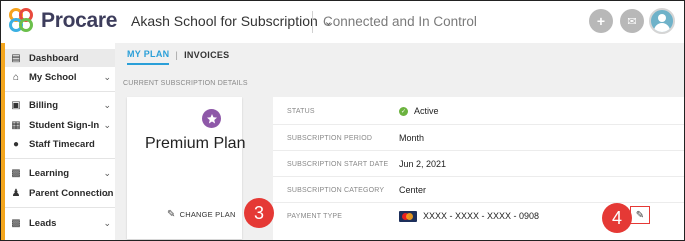 The image size is (685, 241). I want to click on status-value: Active, so click(426, 111).